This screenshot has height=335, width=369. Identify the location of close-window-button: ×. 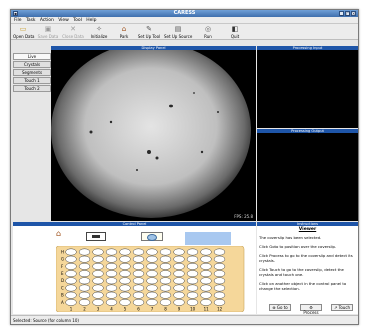
(353, 13).